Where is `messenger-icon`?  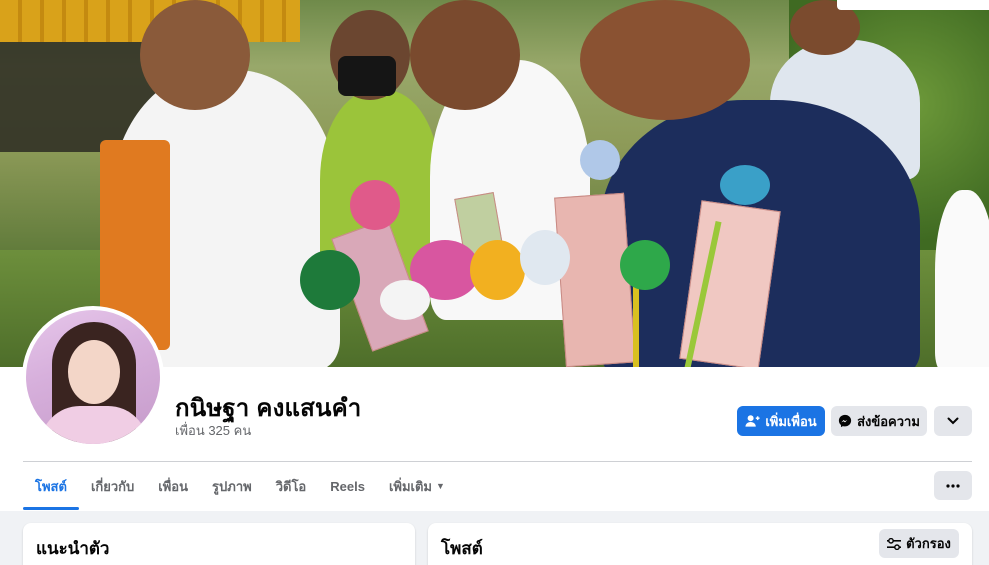
messenger-icon is located at coordinates (845, 421).